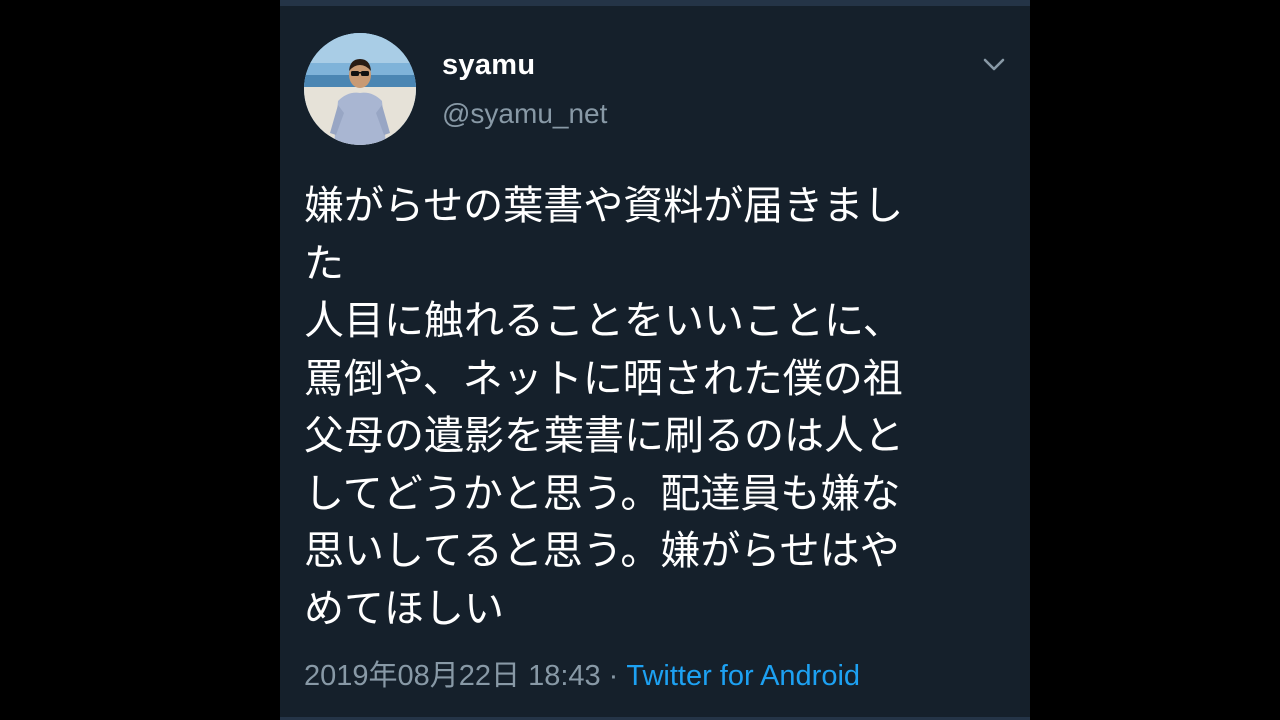  I want to click on user-handle: @syamu_net, so click(524, 114).